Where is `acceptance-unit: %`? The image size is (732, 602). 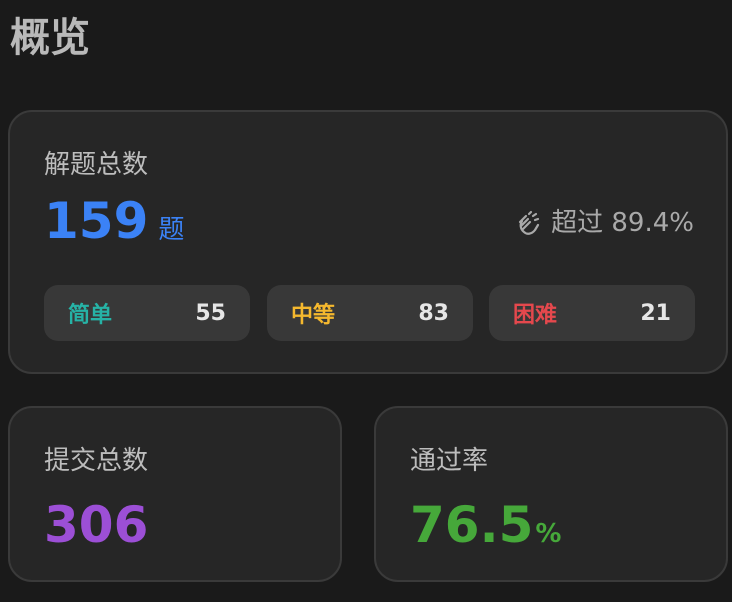 acceptance-unit: % is located at coordinates (548, 534).